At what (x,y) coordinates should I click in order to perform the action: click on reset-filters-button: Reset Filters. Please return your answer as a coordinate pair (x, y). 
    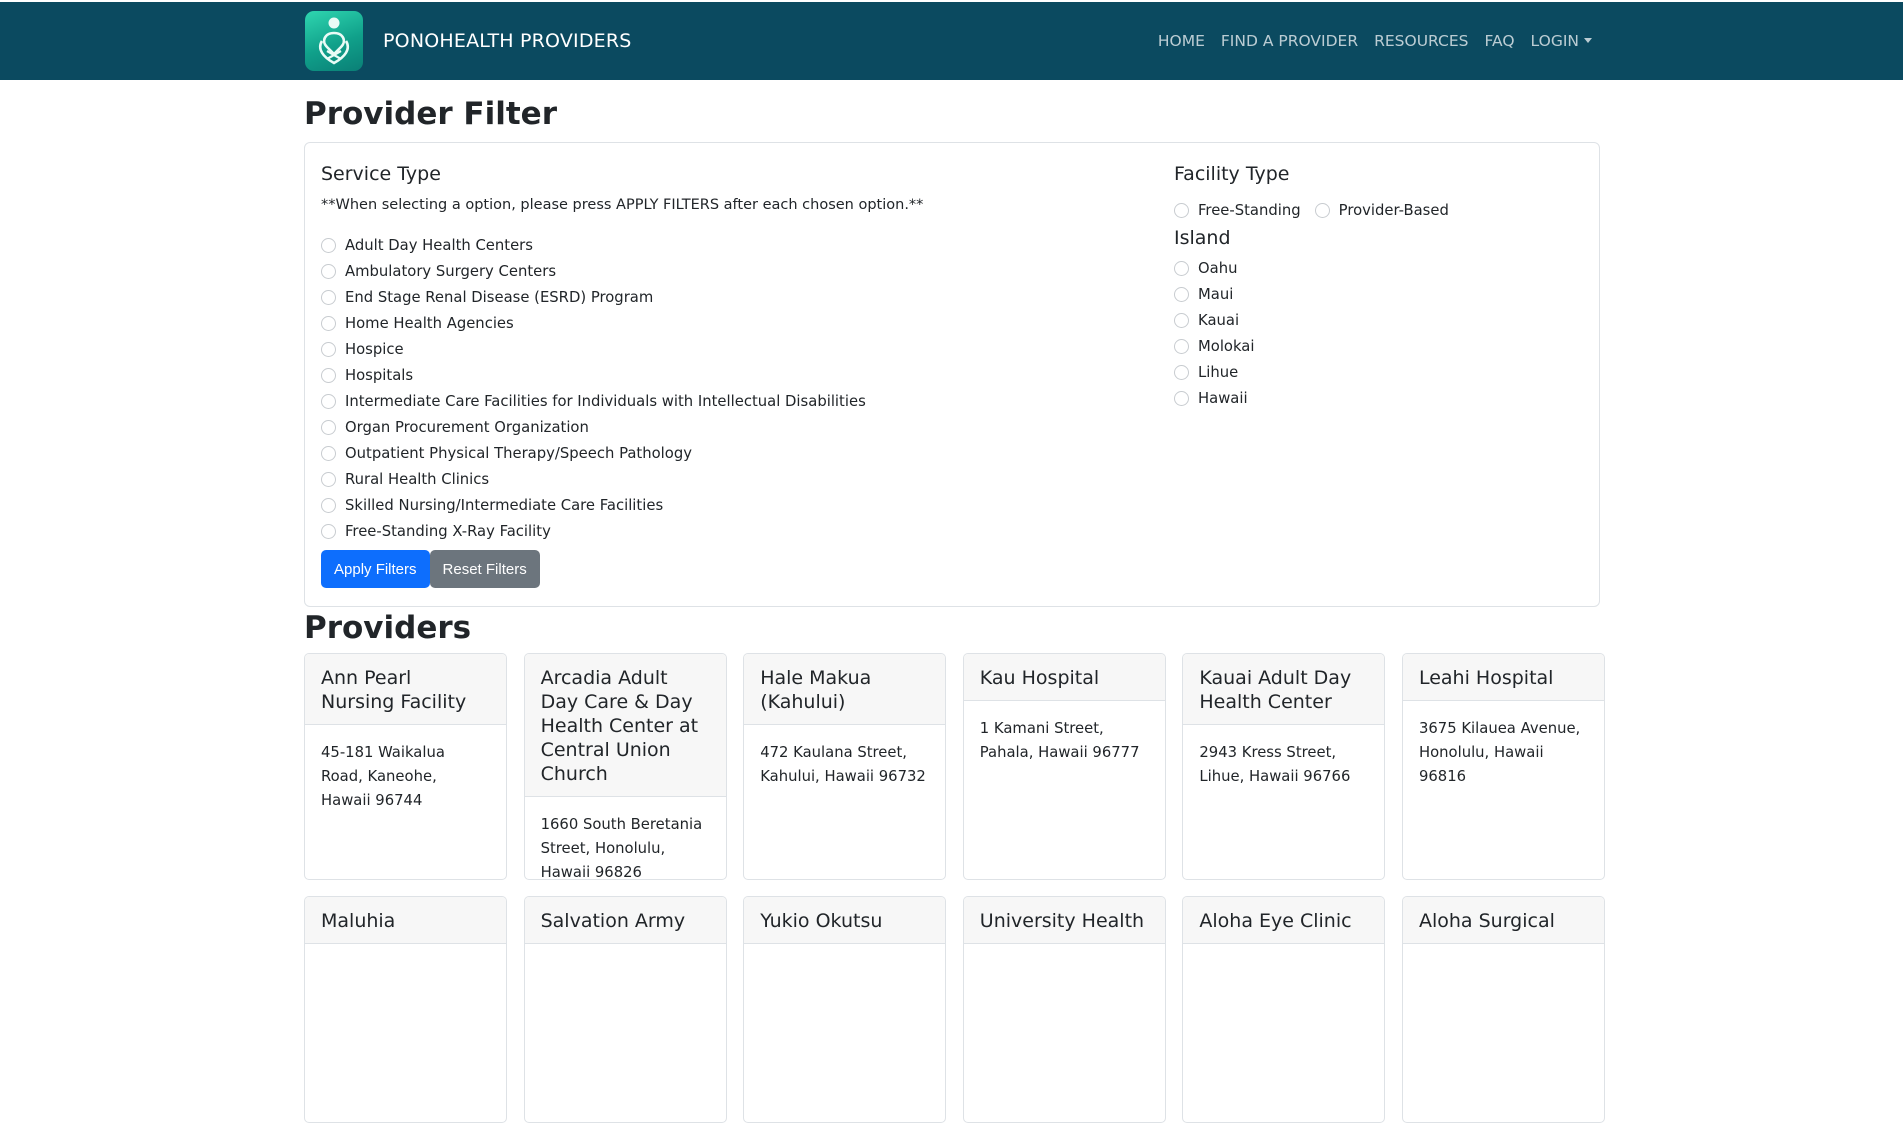
    Looking at the image, I should click on (484, 569).